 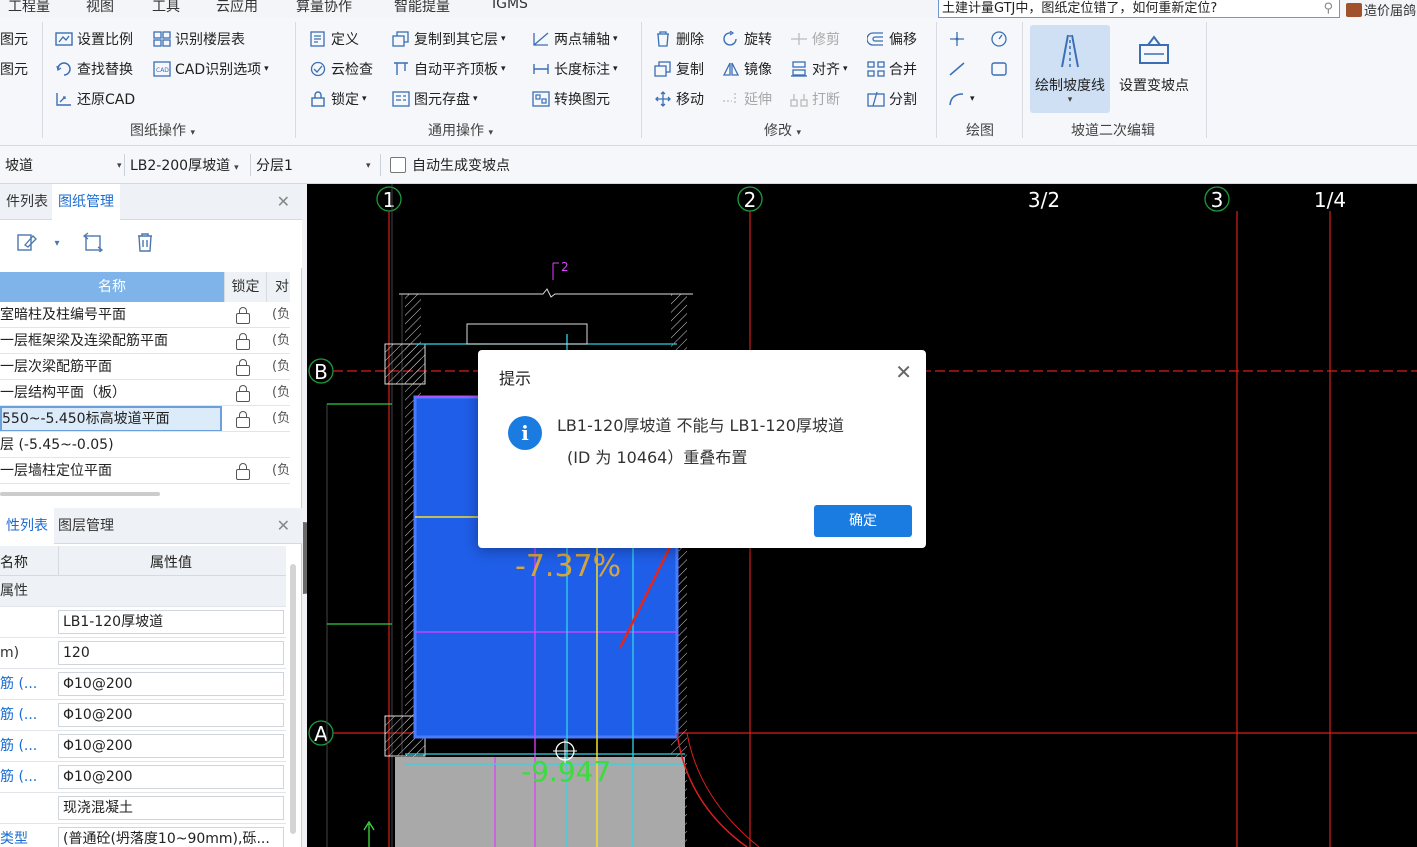 What do you see at coordinates (959, 69) in the screenshot?
I see `draw-line-button` at bounding box center [959, 69].